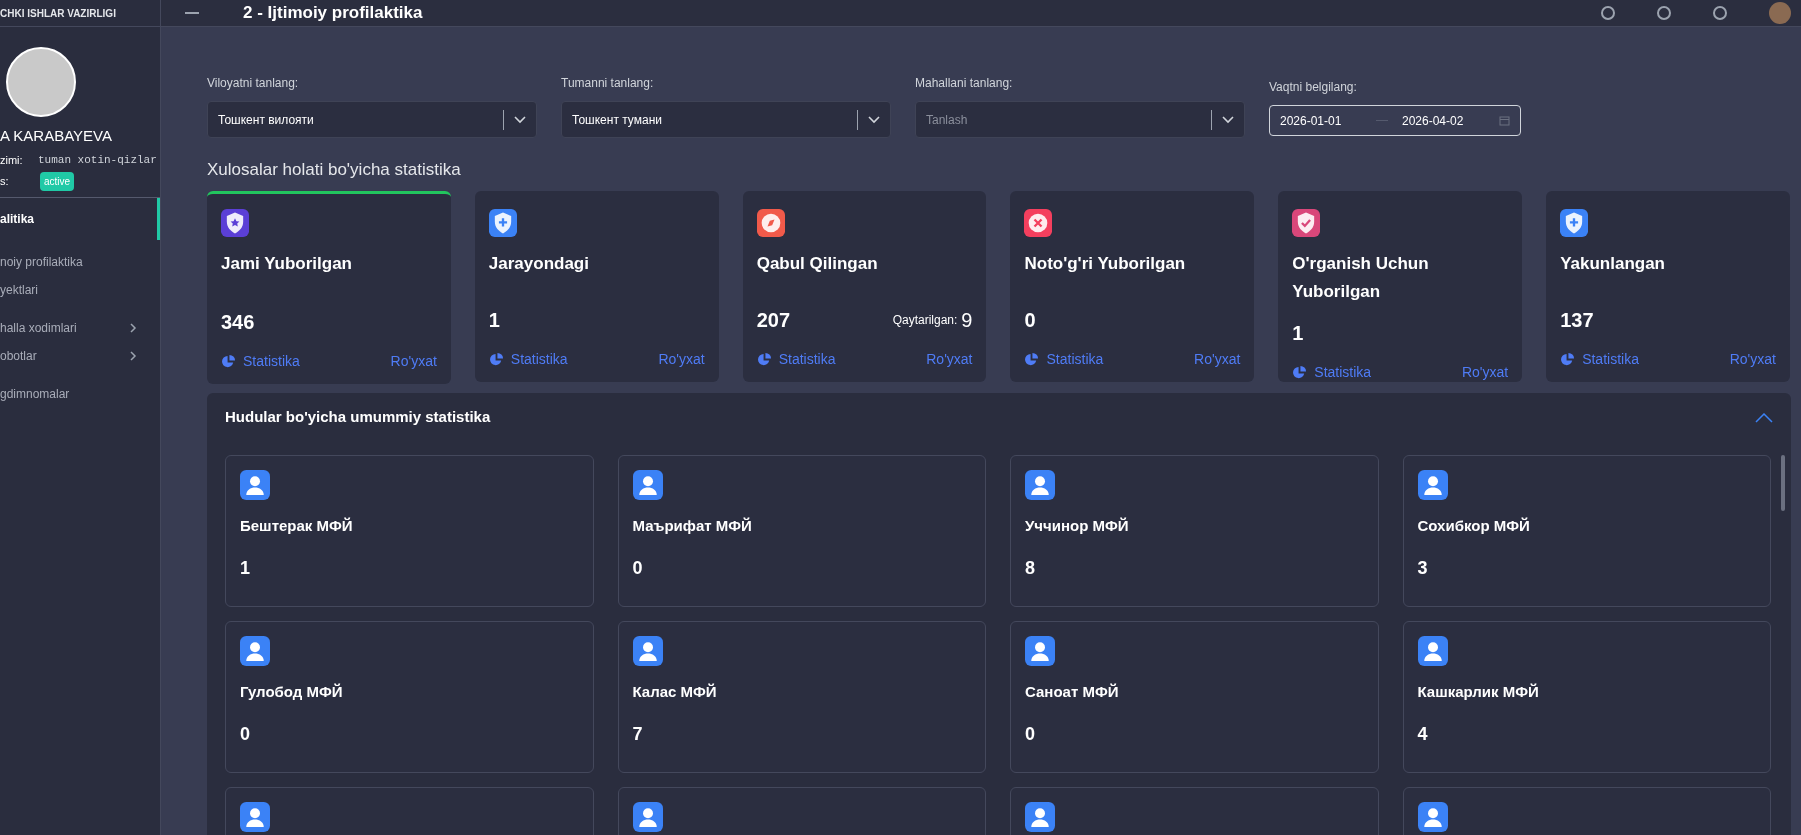 The image size is (1801, 835). I want to click on sidebar-item: obotlar, so click(80, 356).